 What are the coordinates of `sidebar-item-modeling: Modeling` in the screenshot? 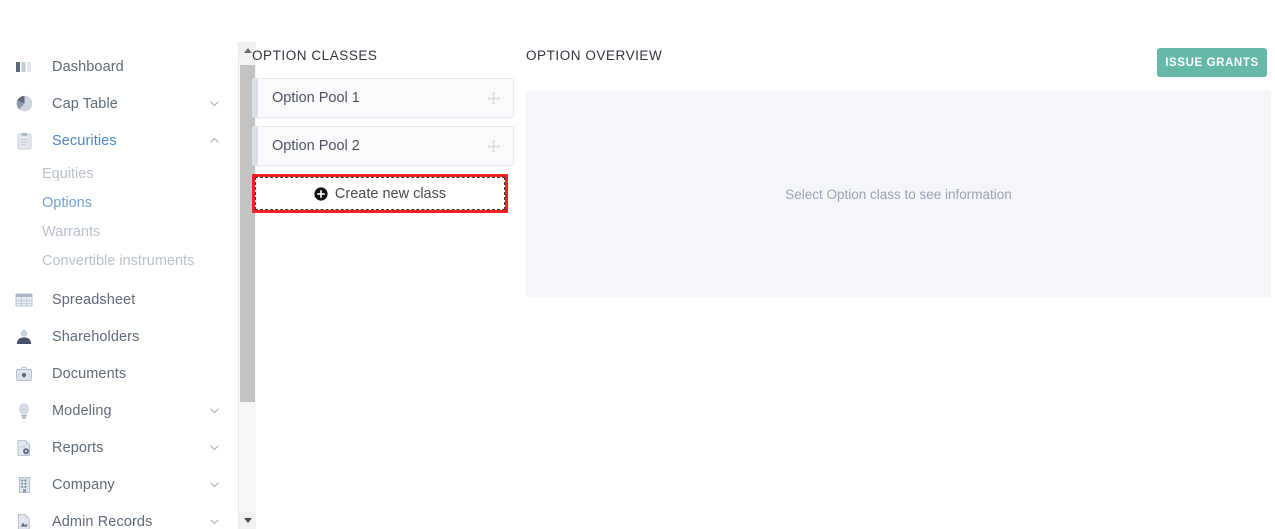 It's located at (118, 410).